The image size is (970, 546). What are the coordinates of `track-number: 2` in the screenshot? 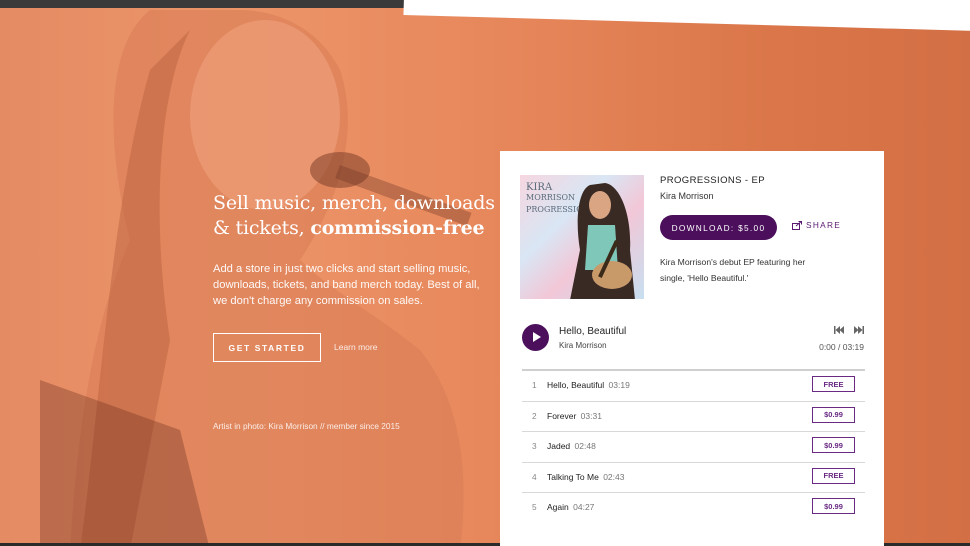 It's located at (534, 415).